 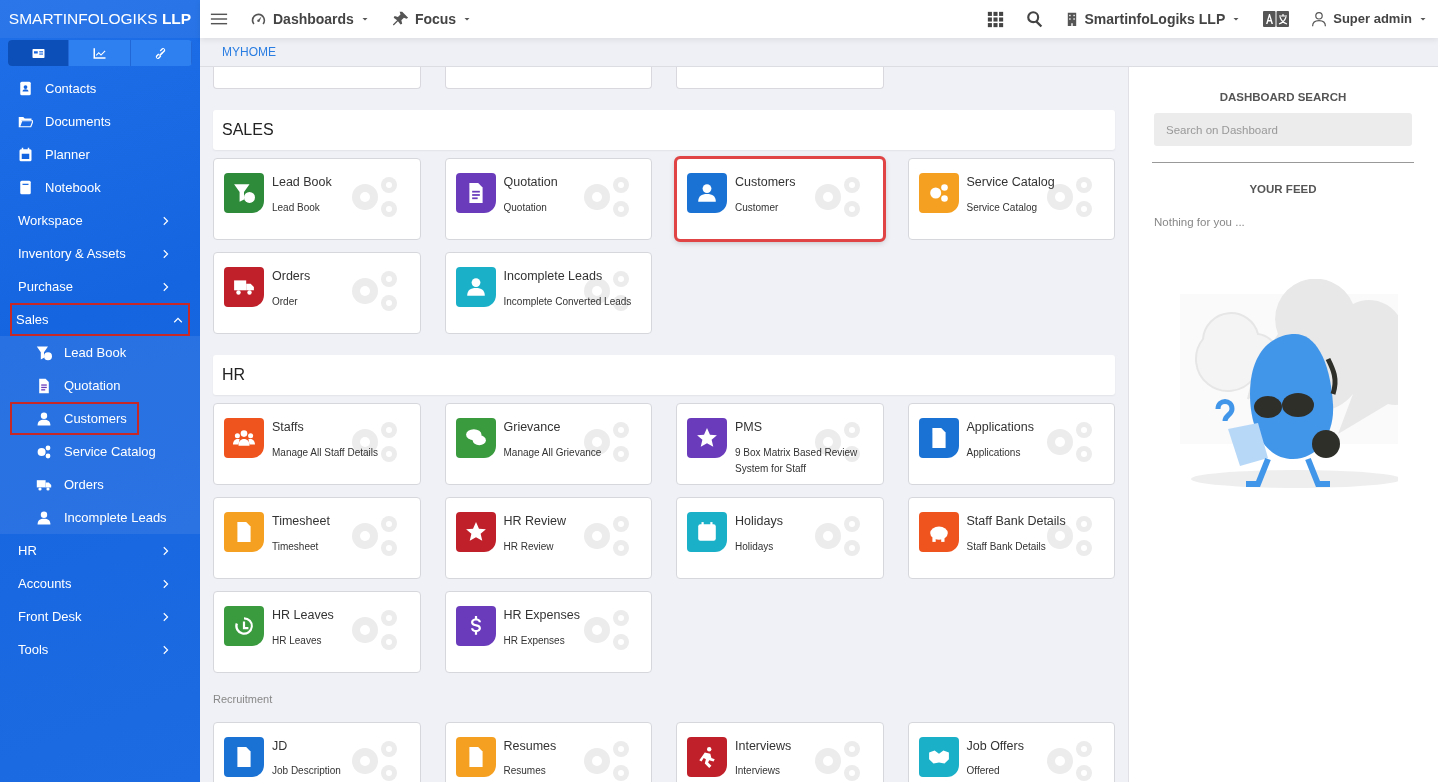 What do you see at coordinates (755, 546) in the screenshot?
I see `card-subtitle: Holidays` at bounding box center [755, 546].